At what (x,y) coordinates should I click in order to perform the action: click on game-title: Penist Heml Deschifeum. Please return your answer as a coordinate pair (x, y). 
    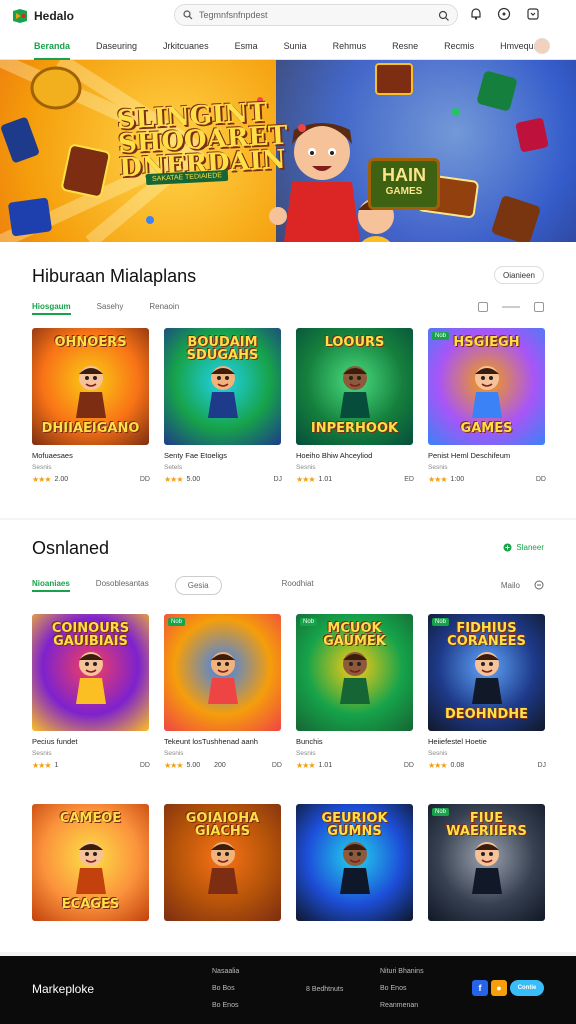
    Looking at the image, I should click on (487, 455).